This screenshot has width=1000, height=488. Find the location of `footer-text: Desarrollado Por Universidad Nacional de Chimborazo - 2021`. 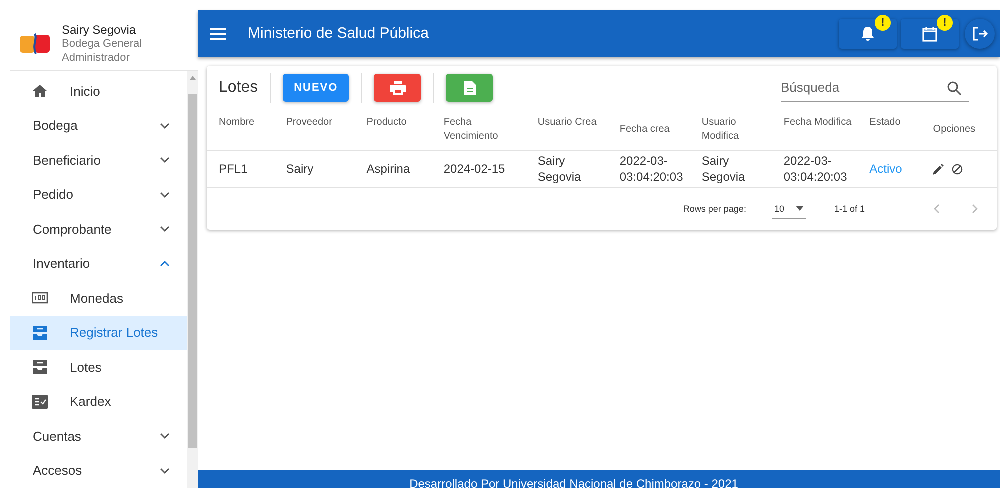

footer-text: Desarrollado Por Universidad Nacional de Chimborazo - 2021 is located at coordinates (574, 482).